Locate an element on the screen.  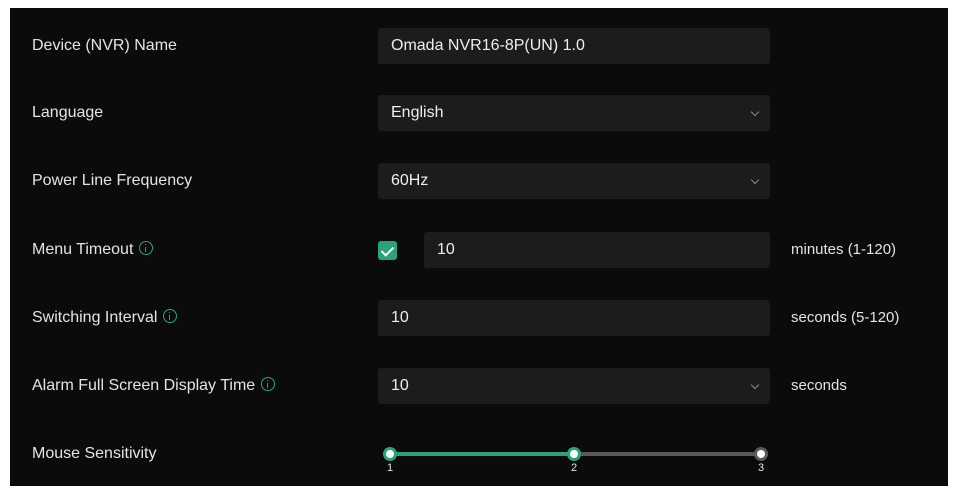
switching-interval-label: Switching Interval is located at coordinates (95, 317).